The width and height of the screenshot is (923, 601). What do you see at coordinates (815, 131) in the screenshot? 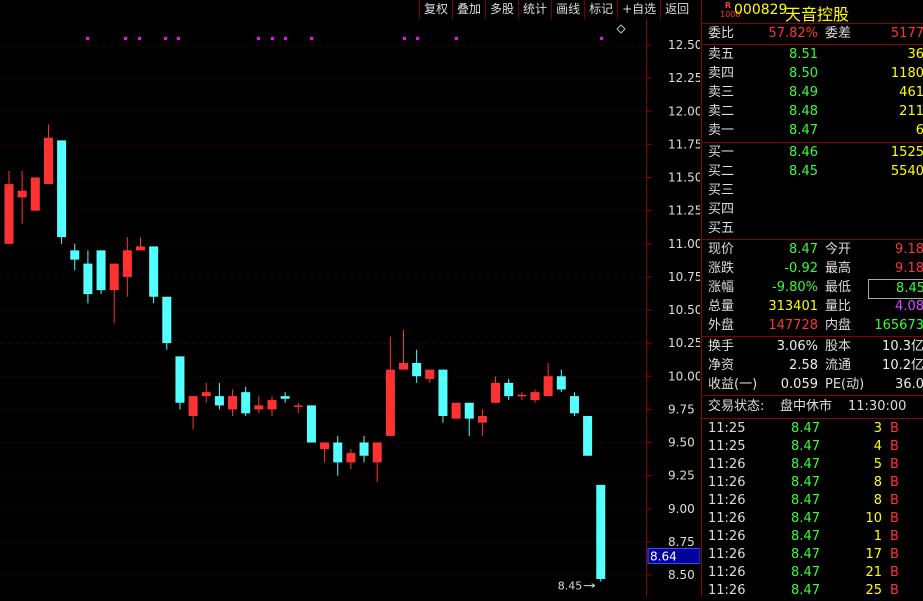
I see `ask-row: 卖一 8.47 6` at bounding box center [815, 131].